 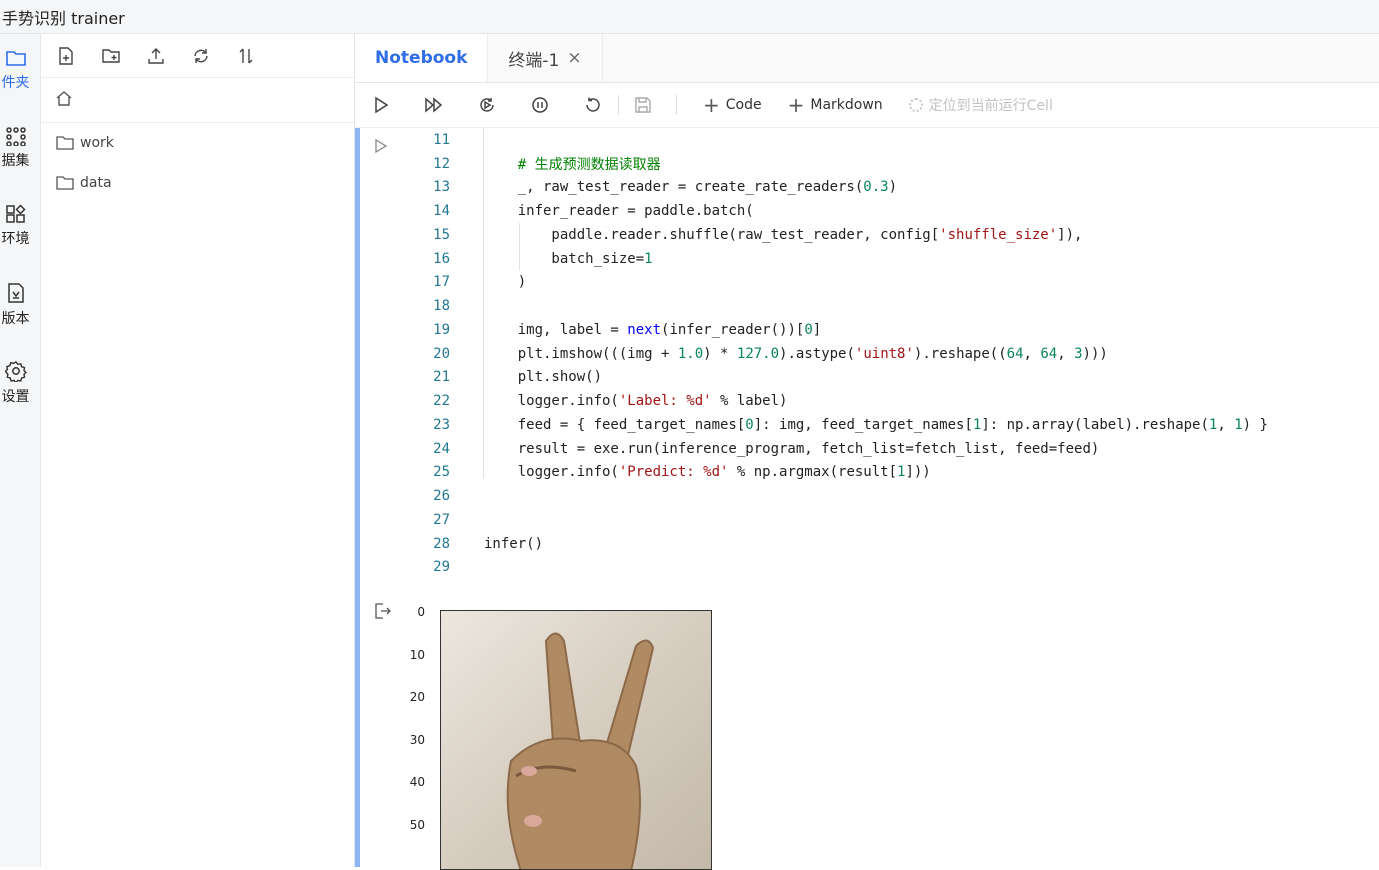 What do you see at coordinates (96, 183) in the screenshot?
I see `file-entry-label: data` at bounding box center [96, 183].